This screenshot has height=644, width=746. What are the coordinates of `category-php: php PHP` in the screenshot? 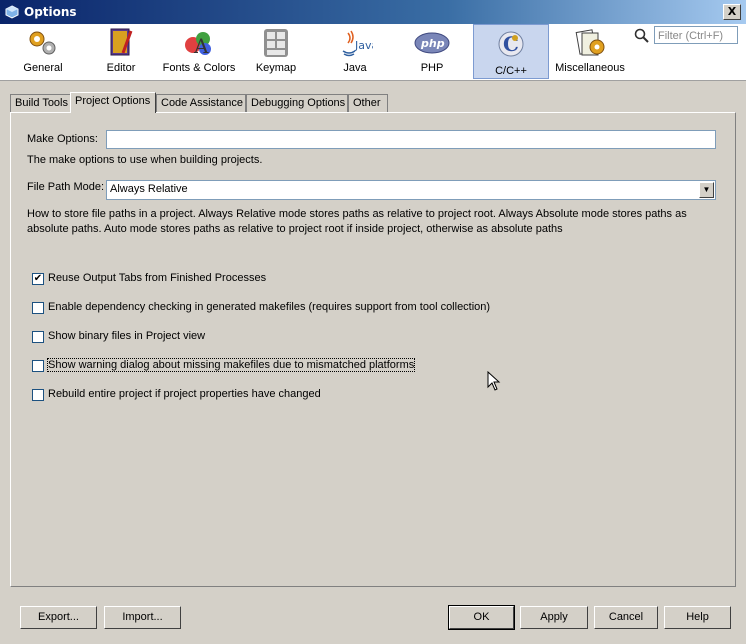 It's located at (432, 51).